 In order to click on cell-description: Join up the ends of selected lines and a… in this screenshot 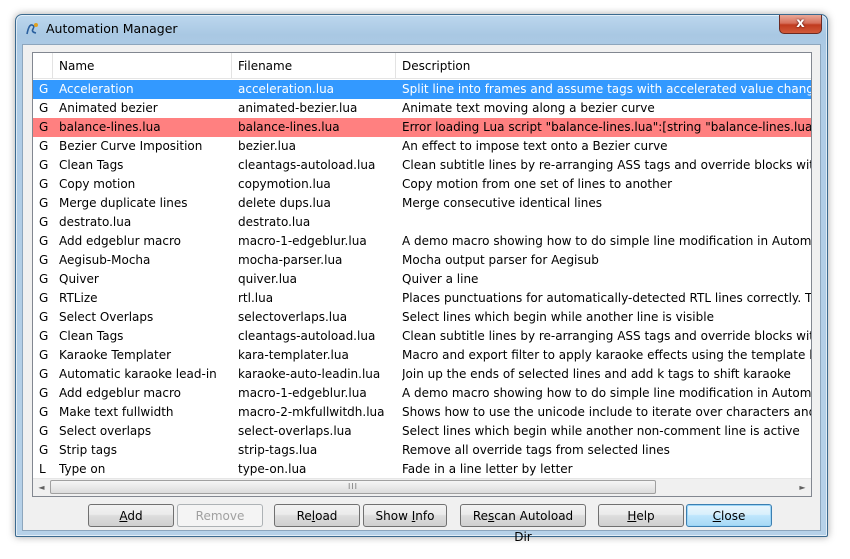, I will do `click(596, 374)`.